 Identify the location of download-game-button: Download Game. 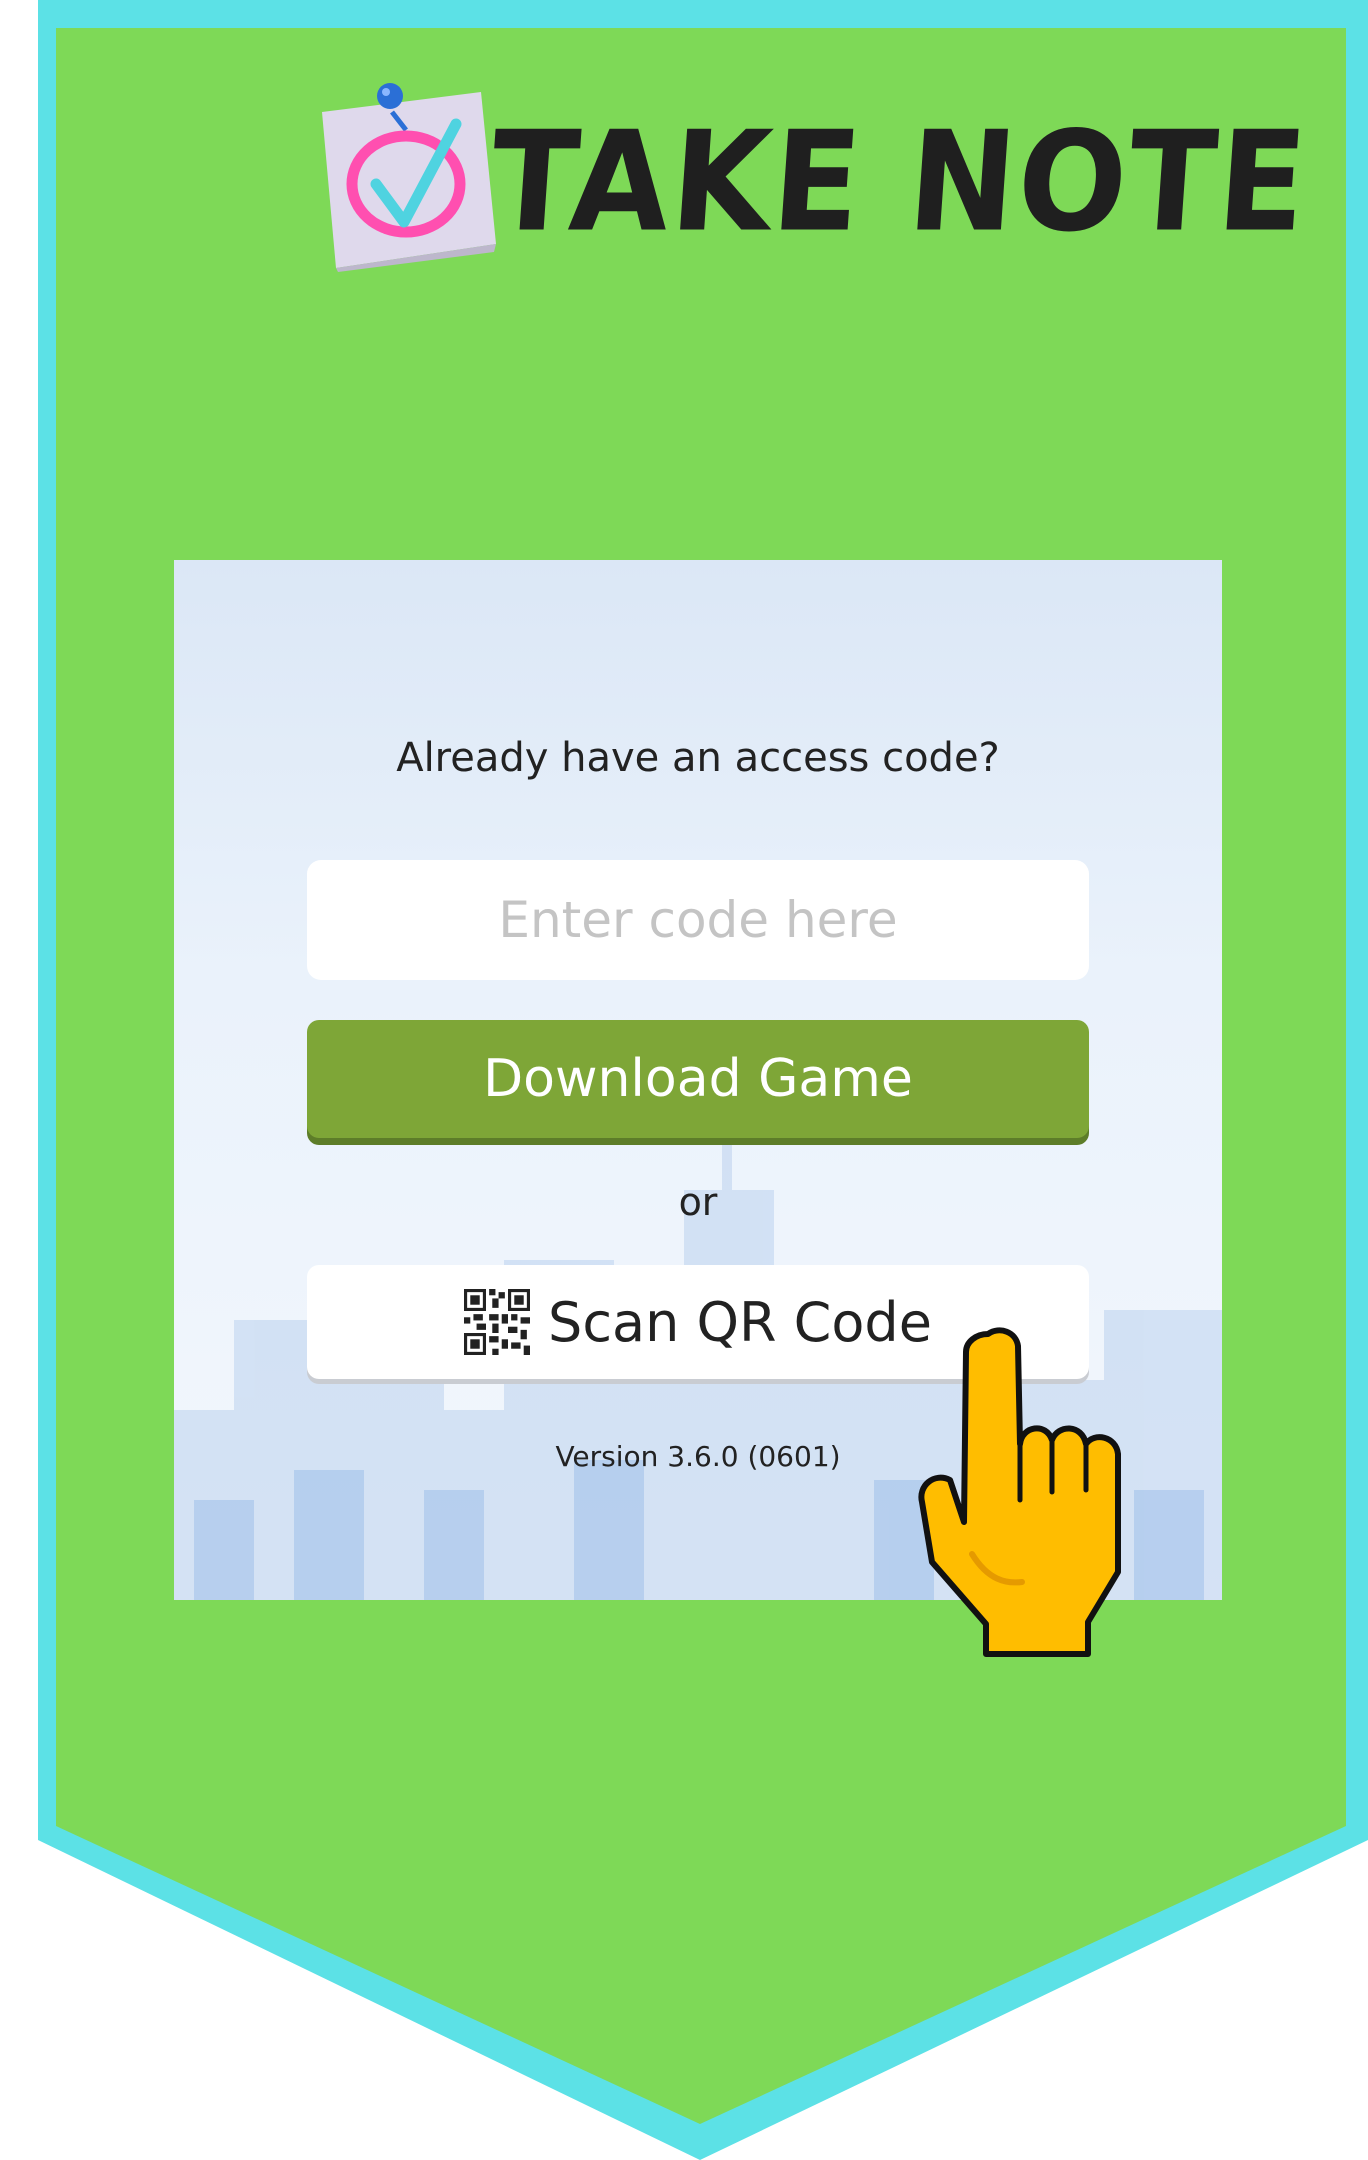
(698, 1079).